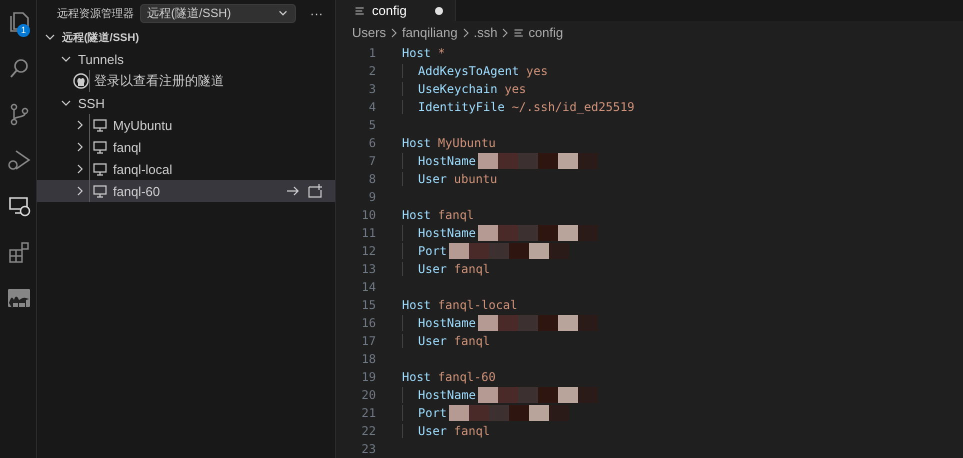 Image resolution: width=963 pixels, height=458 pixels. What do you see at coordinates (458, 89) in the screenshot?
I see `code-keyword: UseKeychain` at bounding box center [458, 89].